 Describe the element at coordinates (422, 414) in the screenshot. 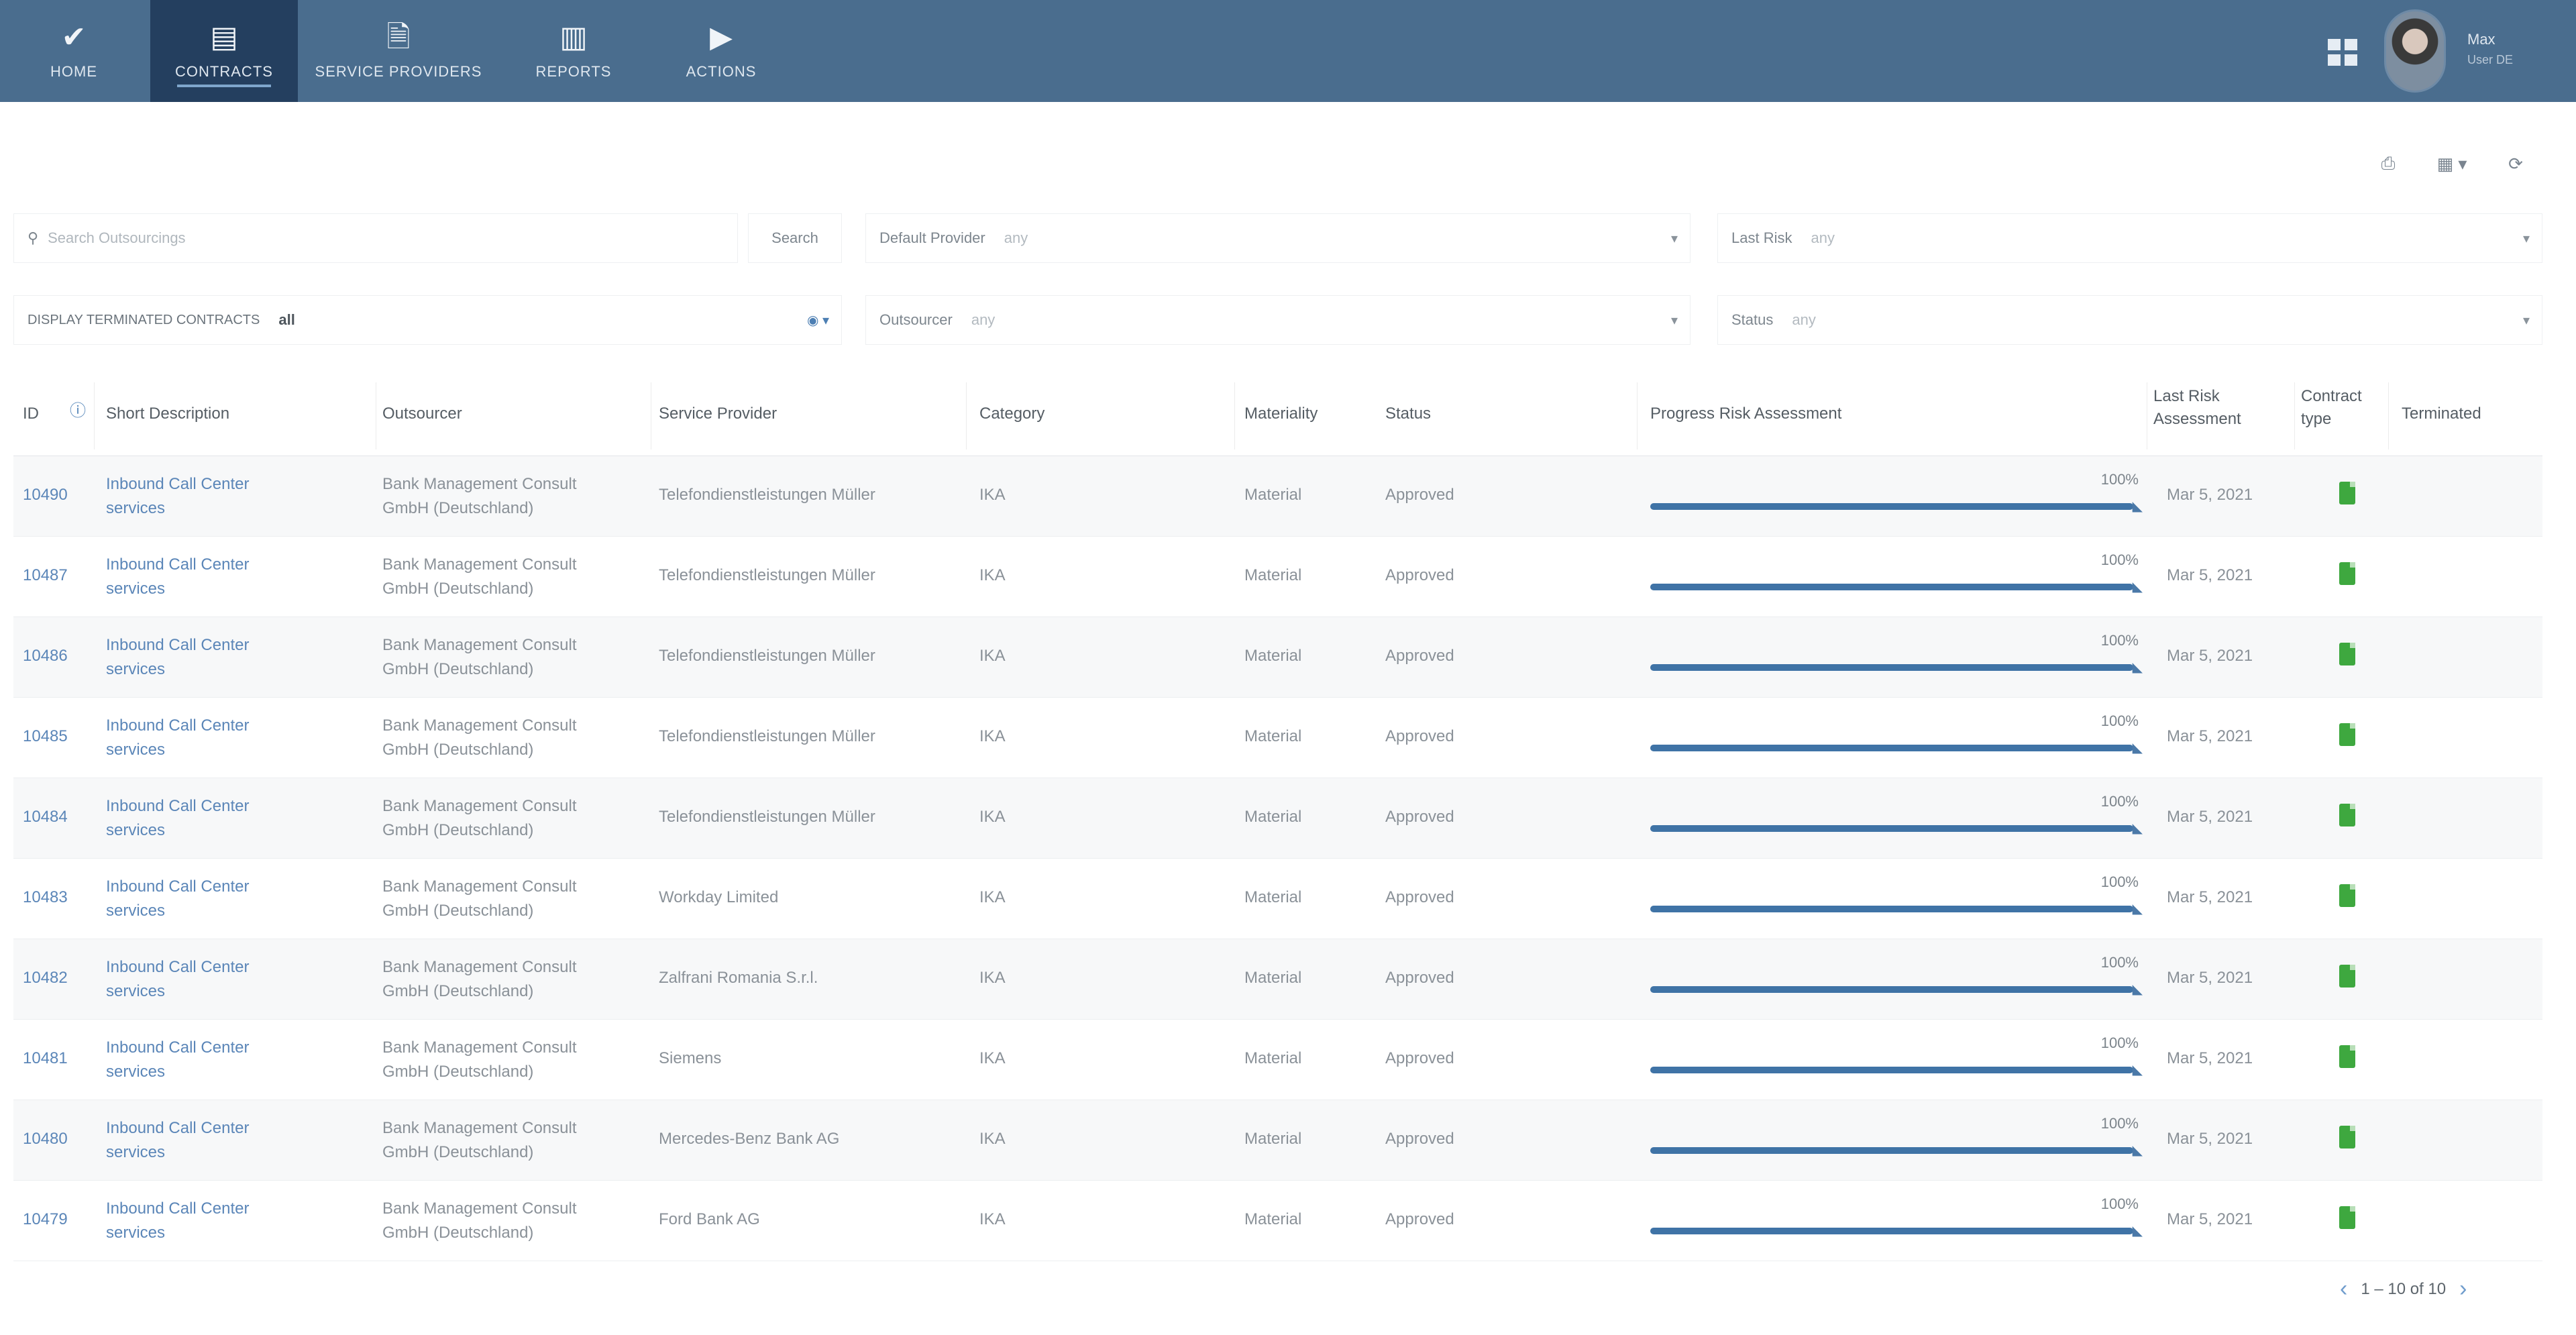

I see `header-outsourcer: Outsourcer` at that location.